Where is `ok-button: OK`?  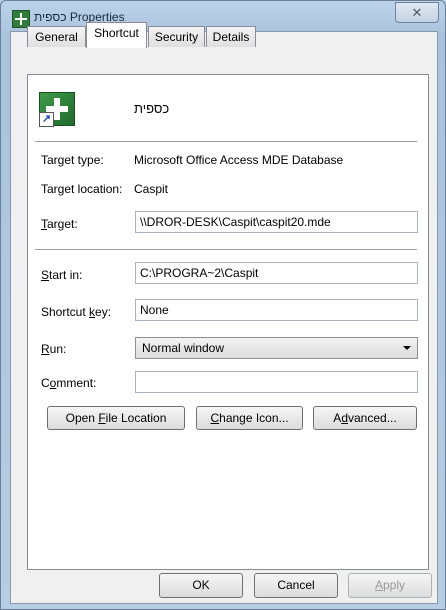
ok-button: OK is located at coordinates (201, 585).